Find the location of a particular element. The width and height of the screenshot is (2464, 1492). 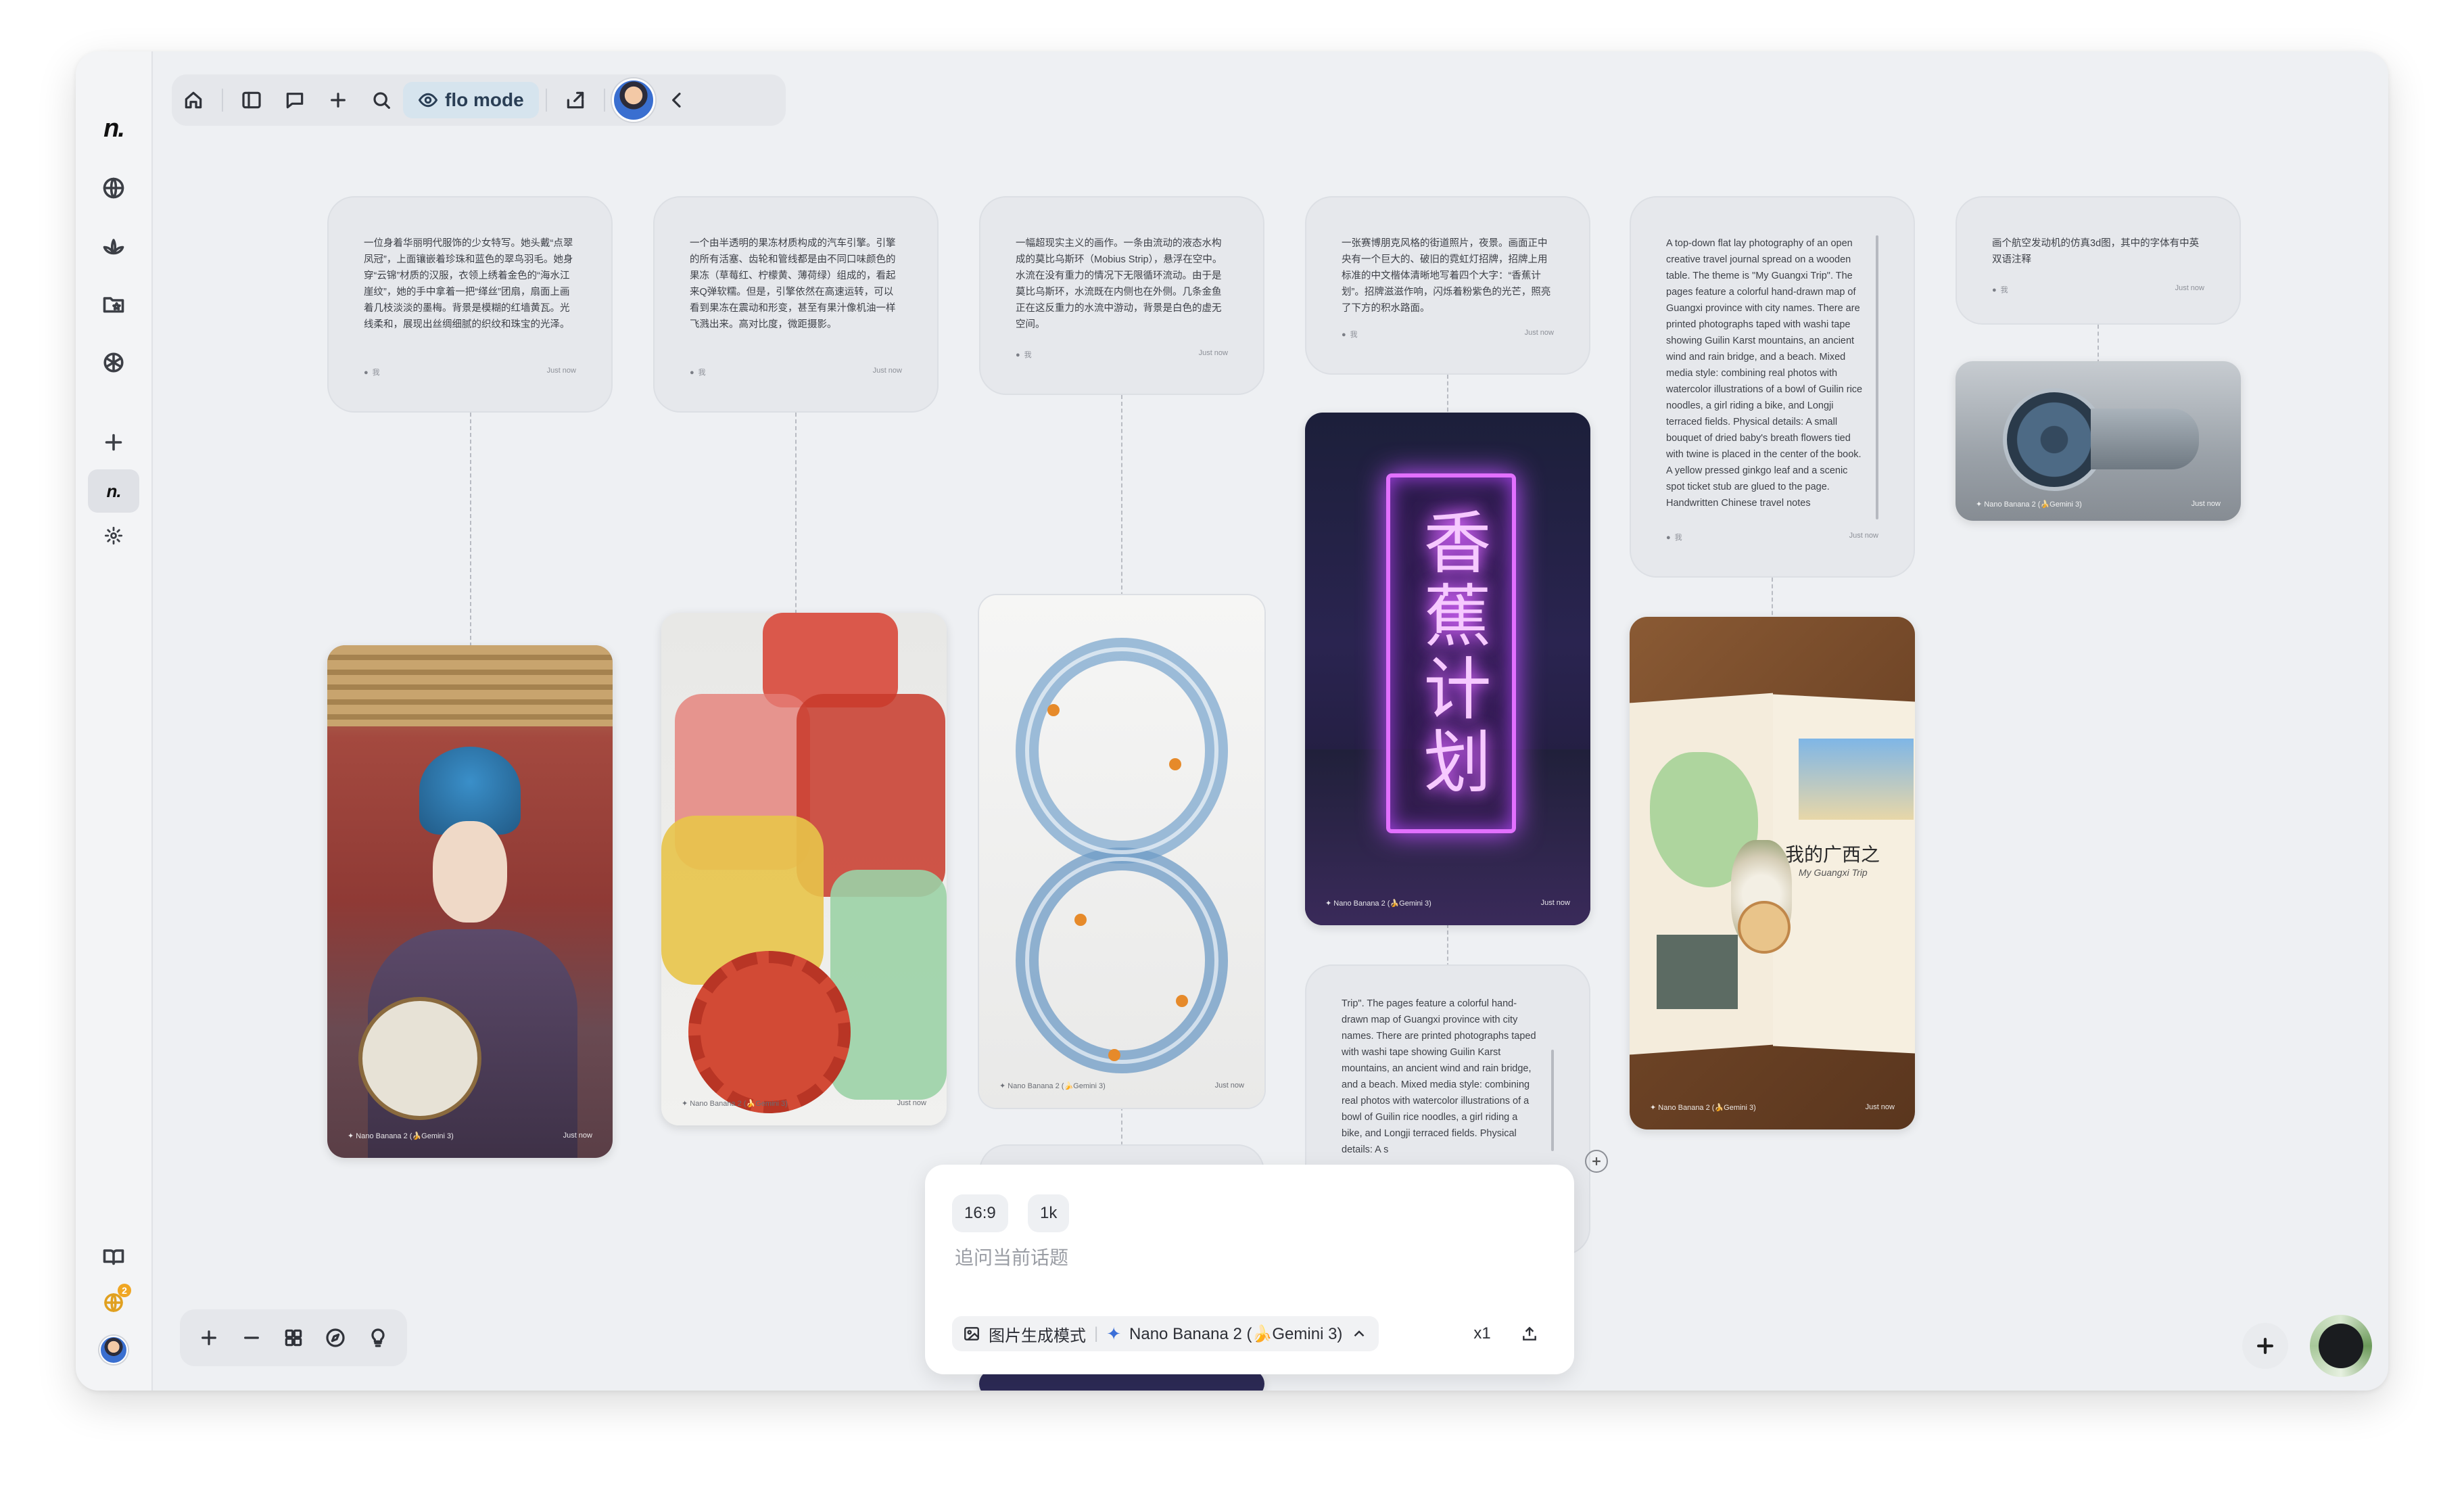

toolbar-avatar-image is located at coordinates (633, 100).